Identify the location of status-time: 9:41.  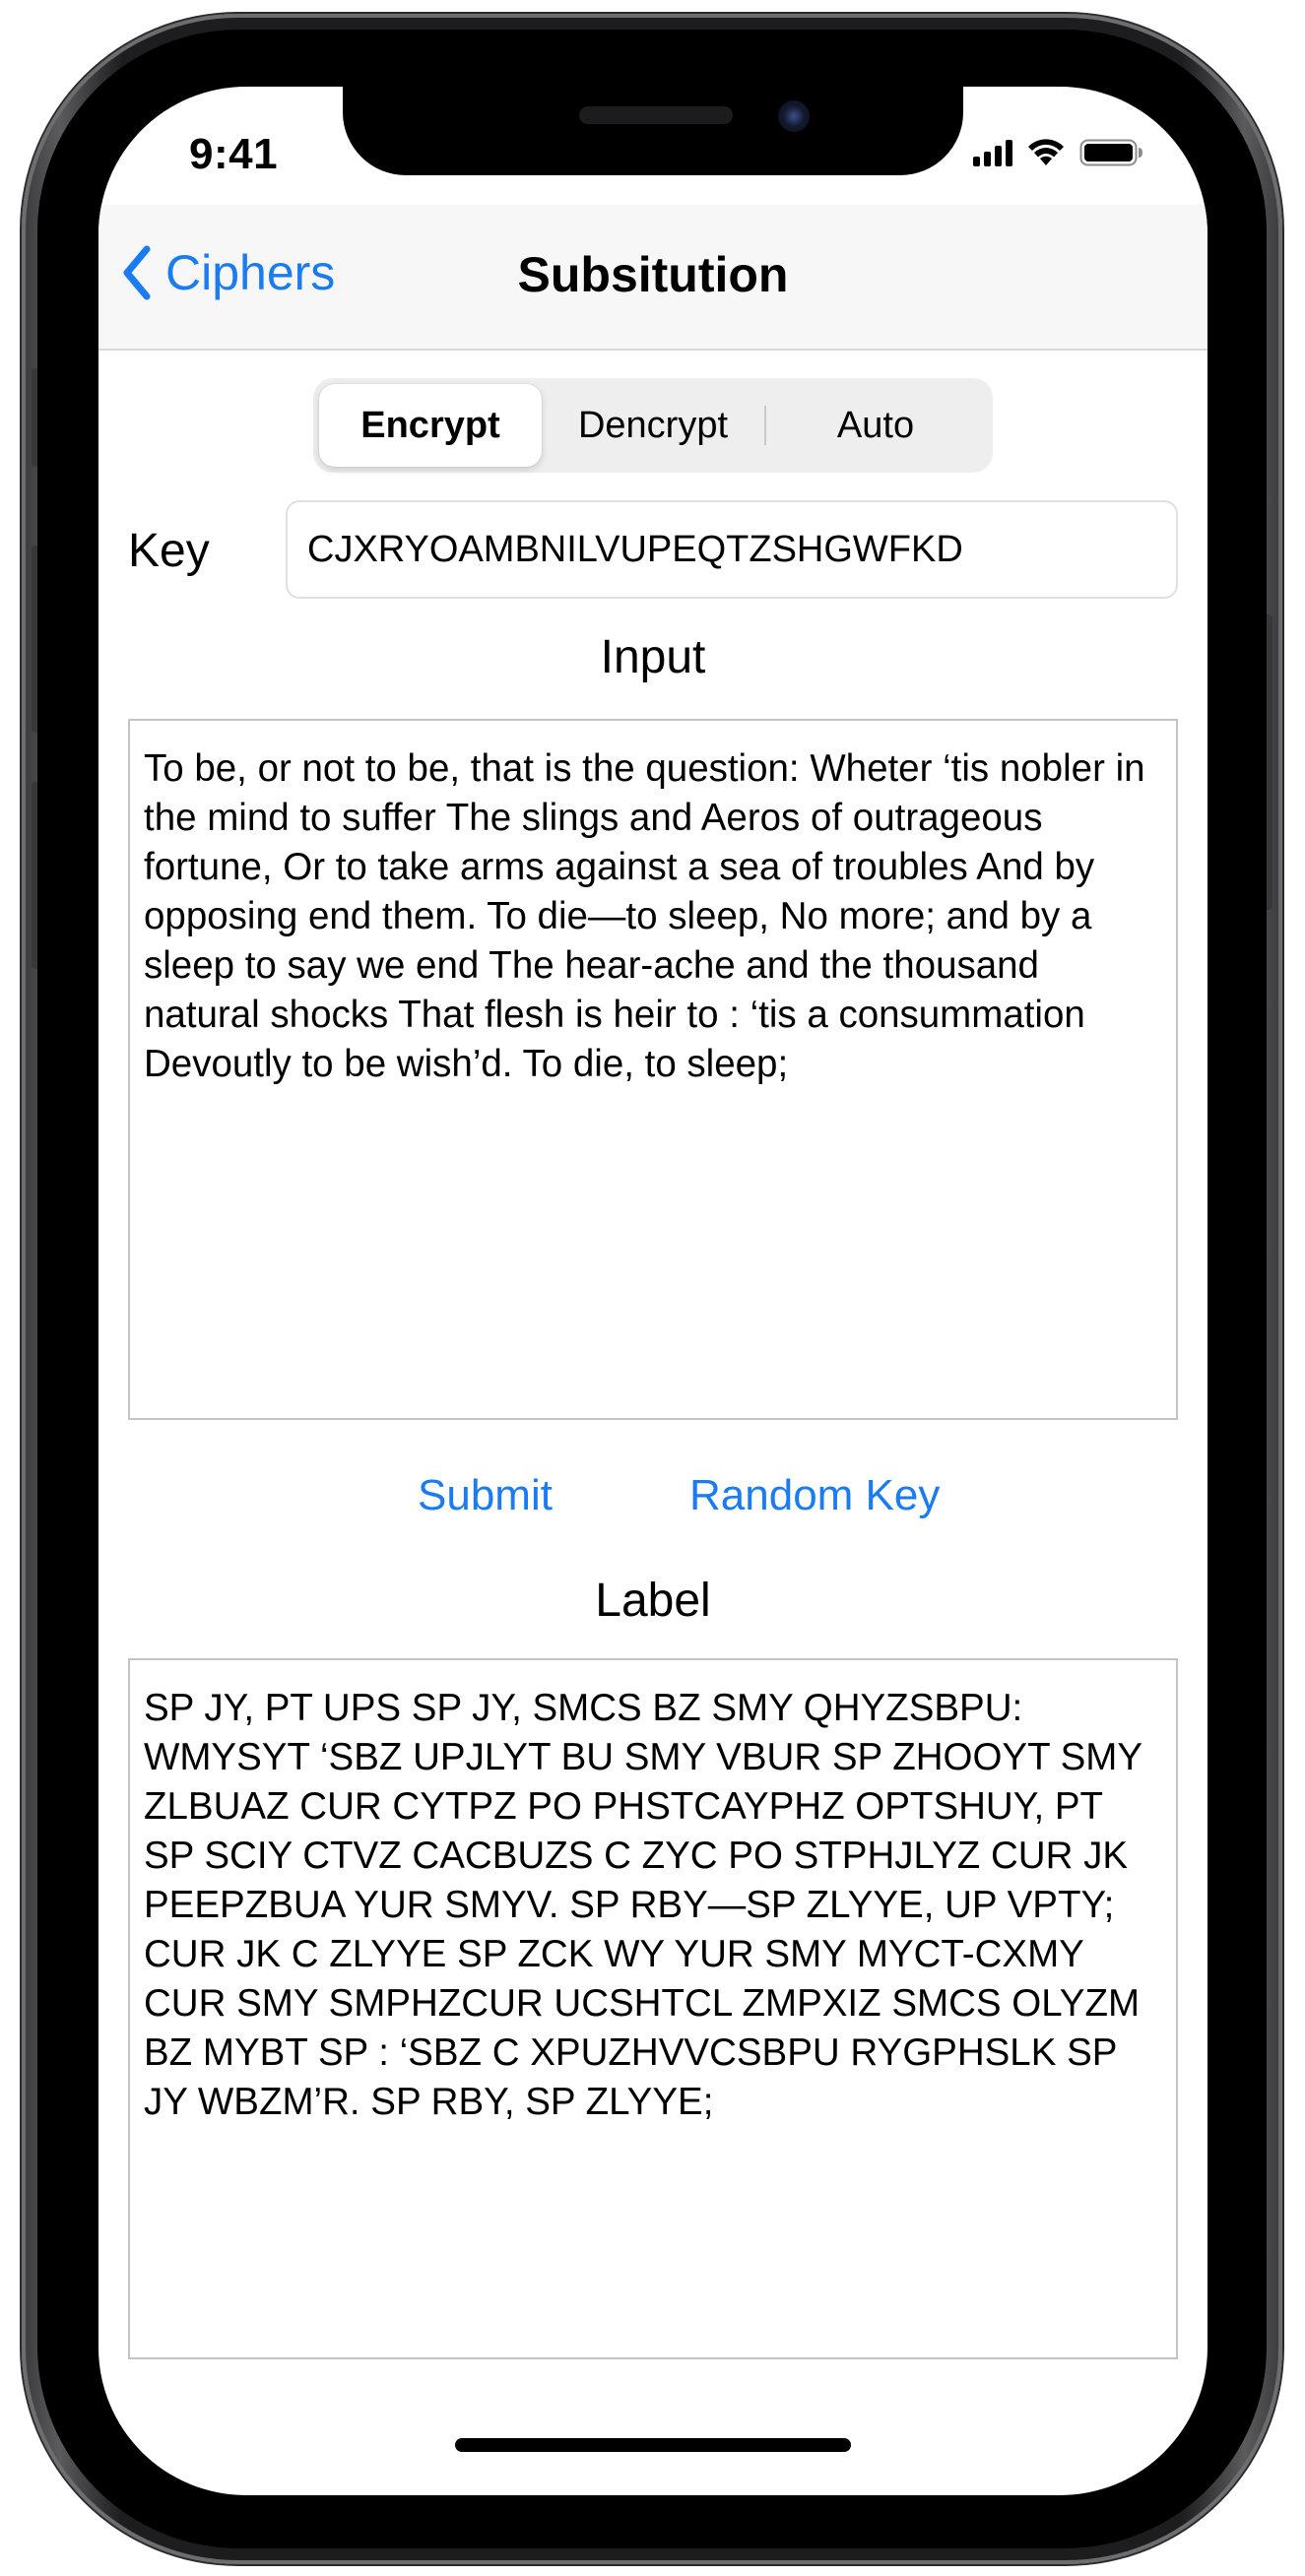
(234, 154).